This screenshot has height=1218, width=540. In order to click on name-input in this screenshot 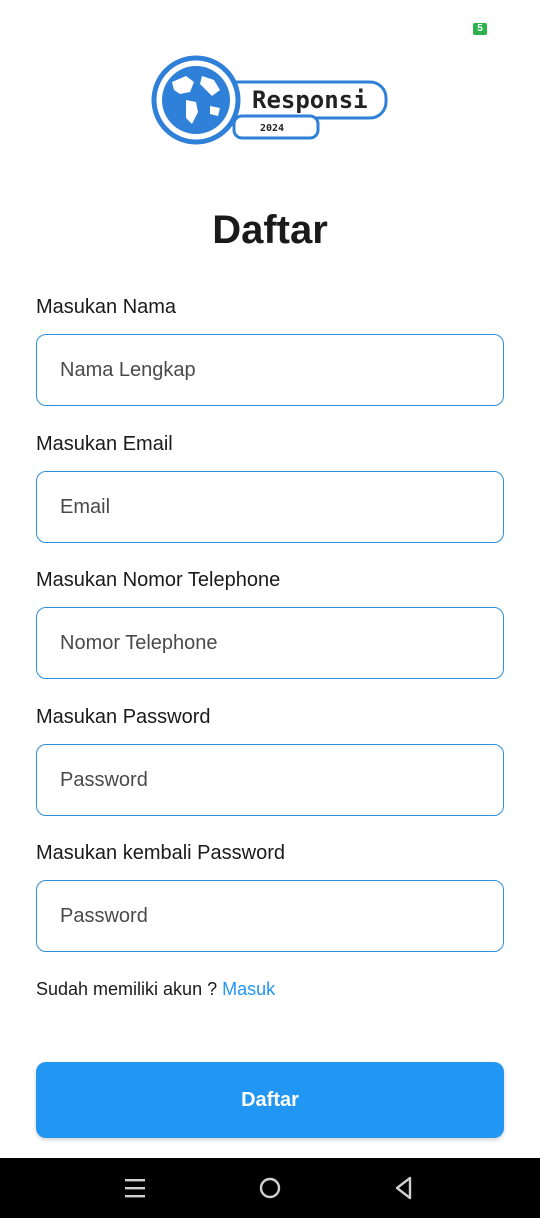, I will do `click(270, 370)`.